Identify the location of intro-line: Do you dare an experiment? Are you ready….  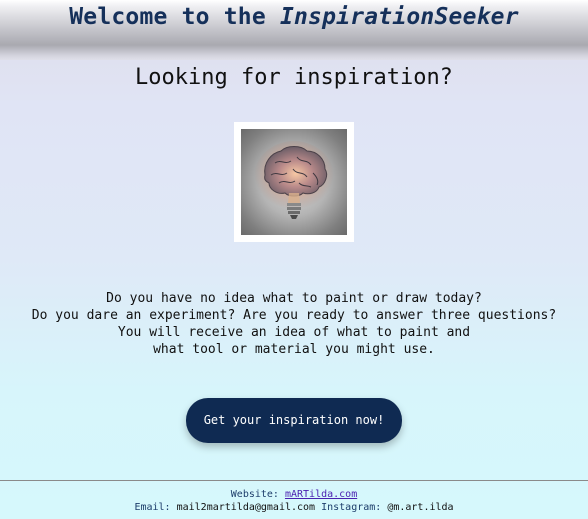
(294, 315).